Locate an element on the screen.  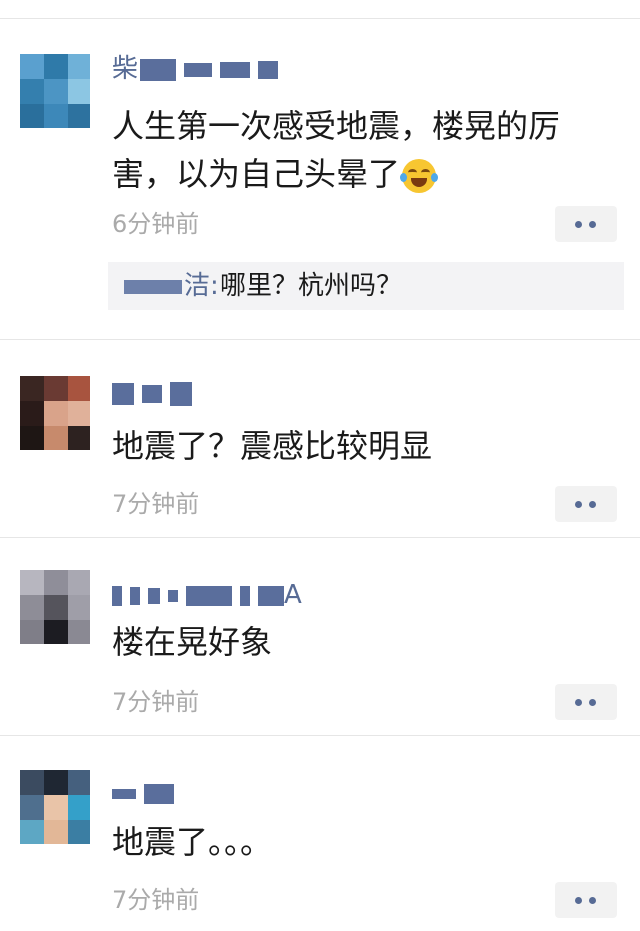
face-with-tears-of-joy-icon is located at coordinates (419, 176).